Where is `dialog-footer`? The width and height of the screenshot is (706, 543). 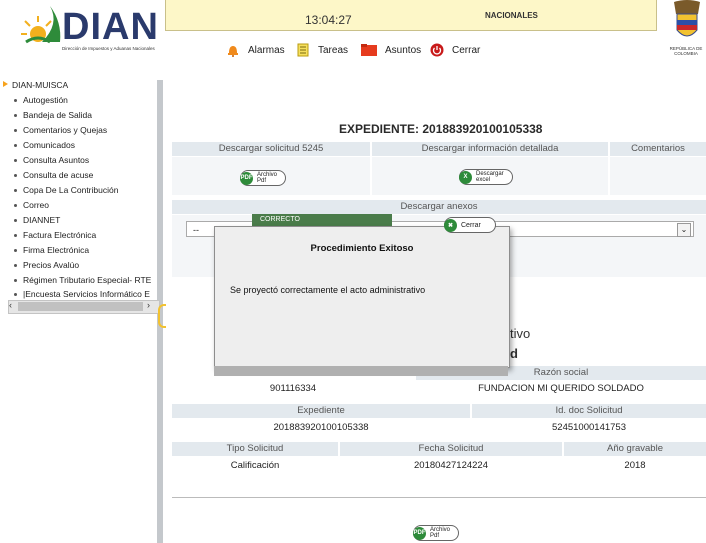 dialog-footer is located at coordinates (361, 371).